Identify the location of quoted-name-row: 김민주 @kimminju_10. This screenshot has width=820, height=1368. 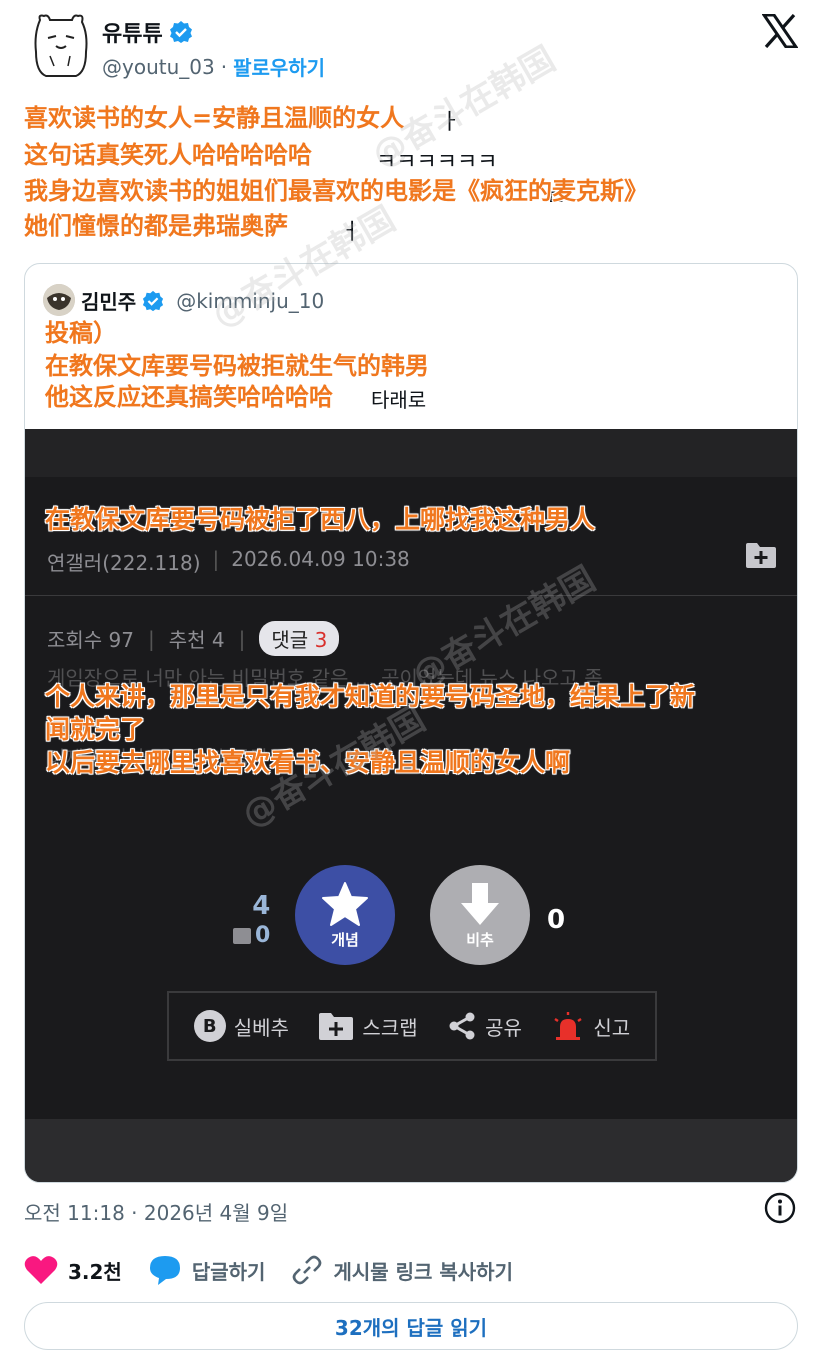
(202, 300).